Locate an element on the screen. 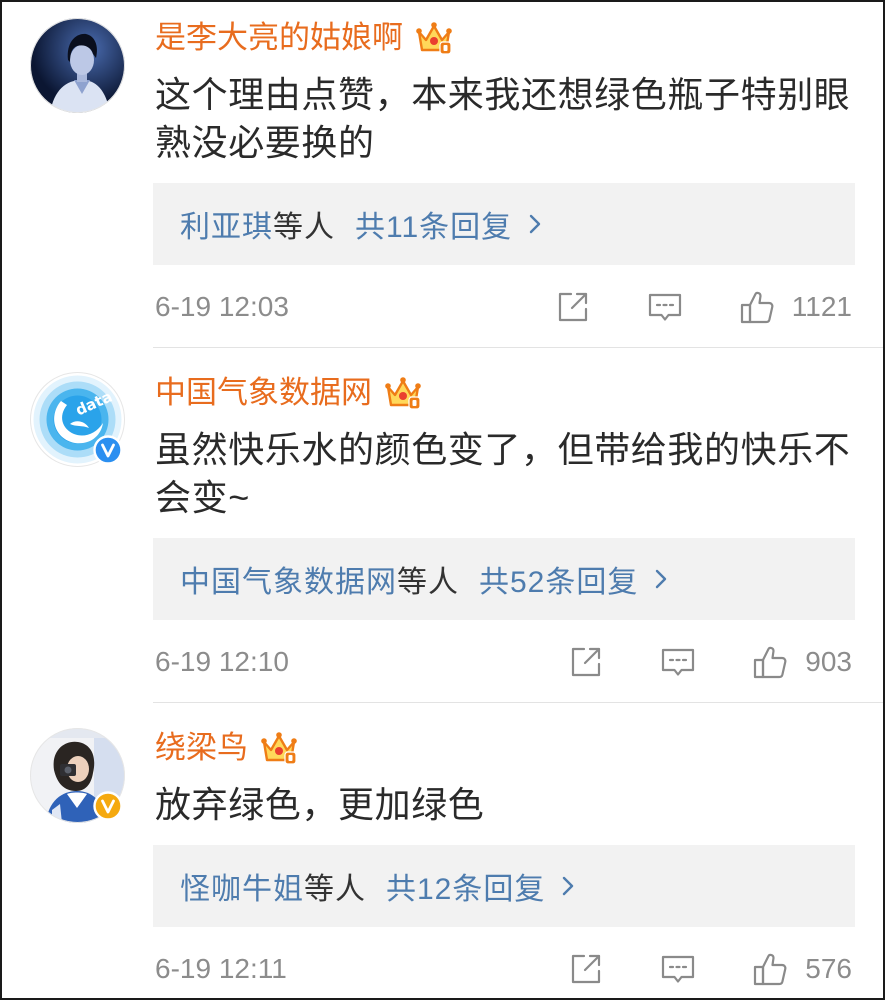 The width and height of the screenshot is (885, 1000). like-button: 576 is located at coordinates (802, 969).